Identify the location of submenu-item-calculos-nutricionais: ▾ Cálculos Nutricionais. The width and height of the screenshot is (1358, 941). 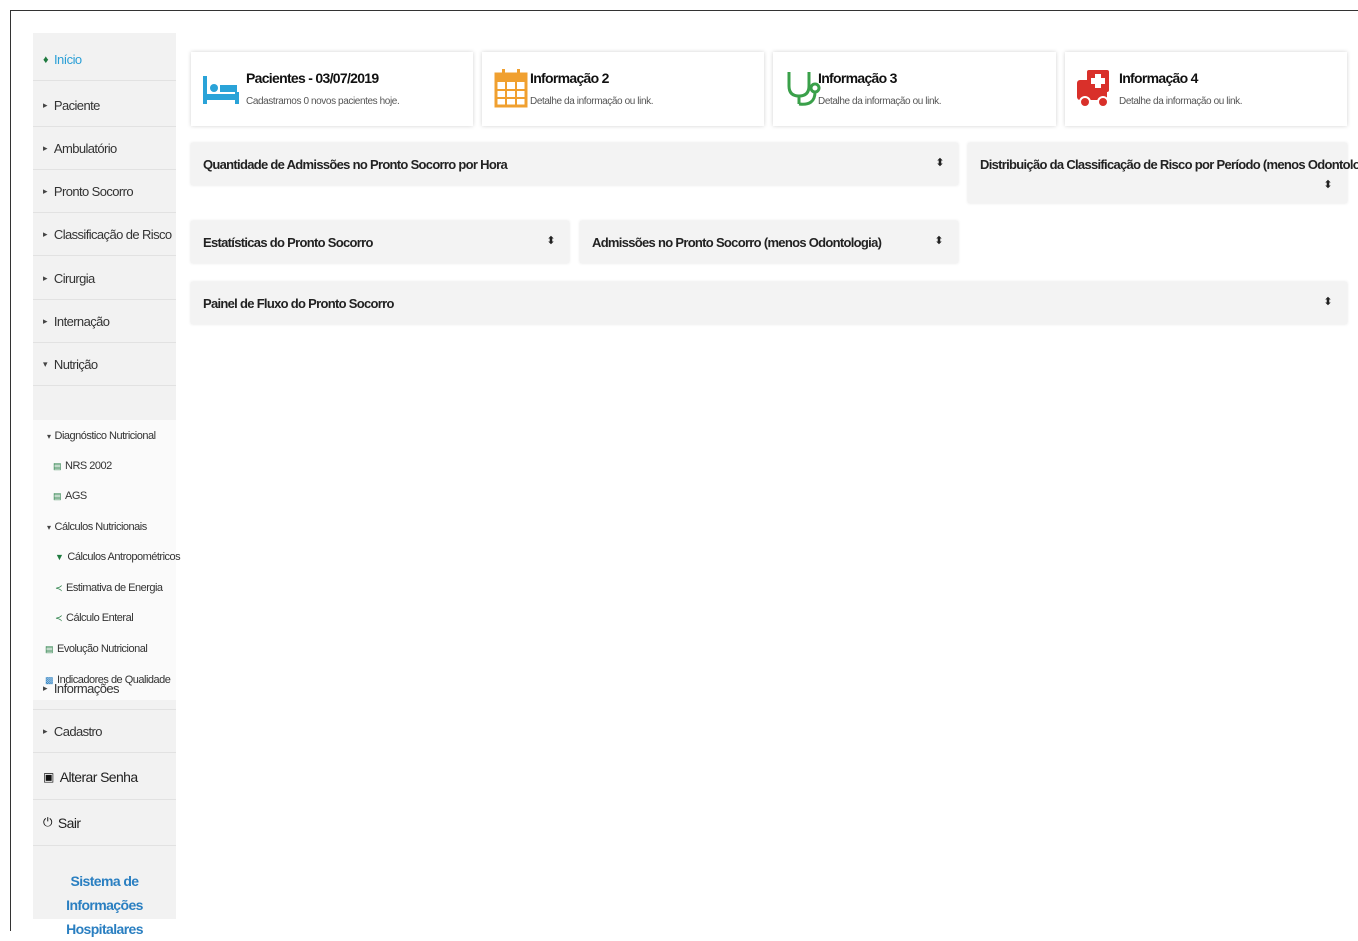
(97, 527).